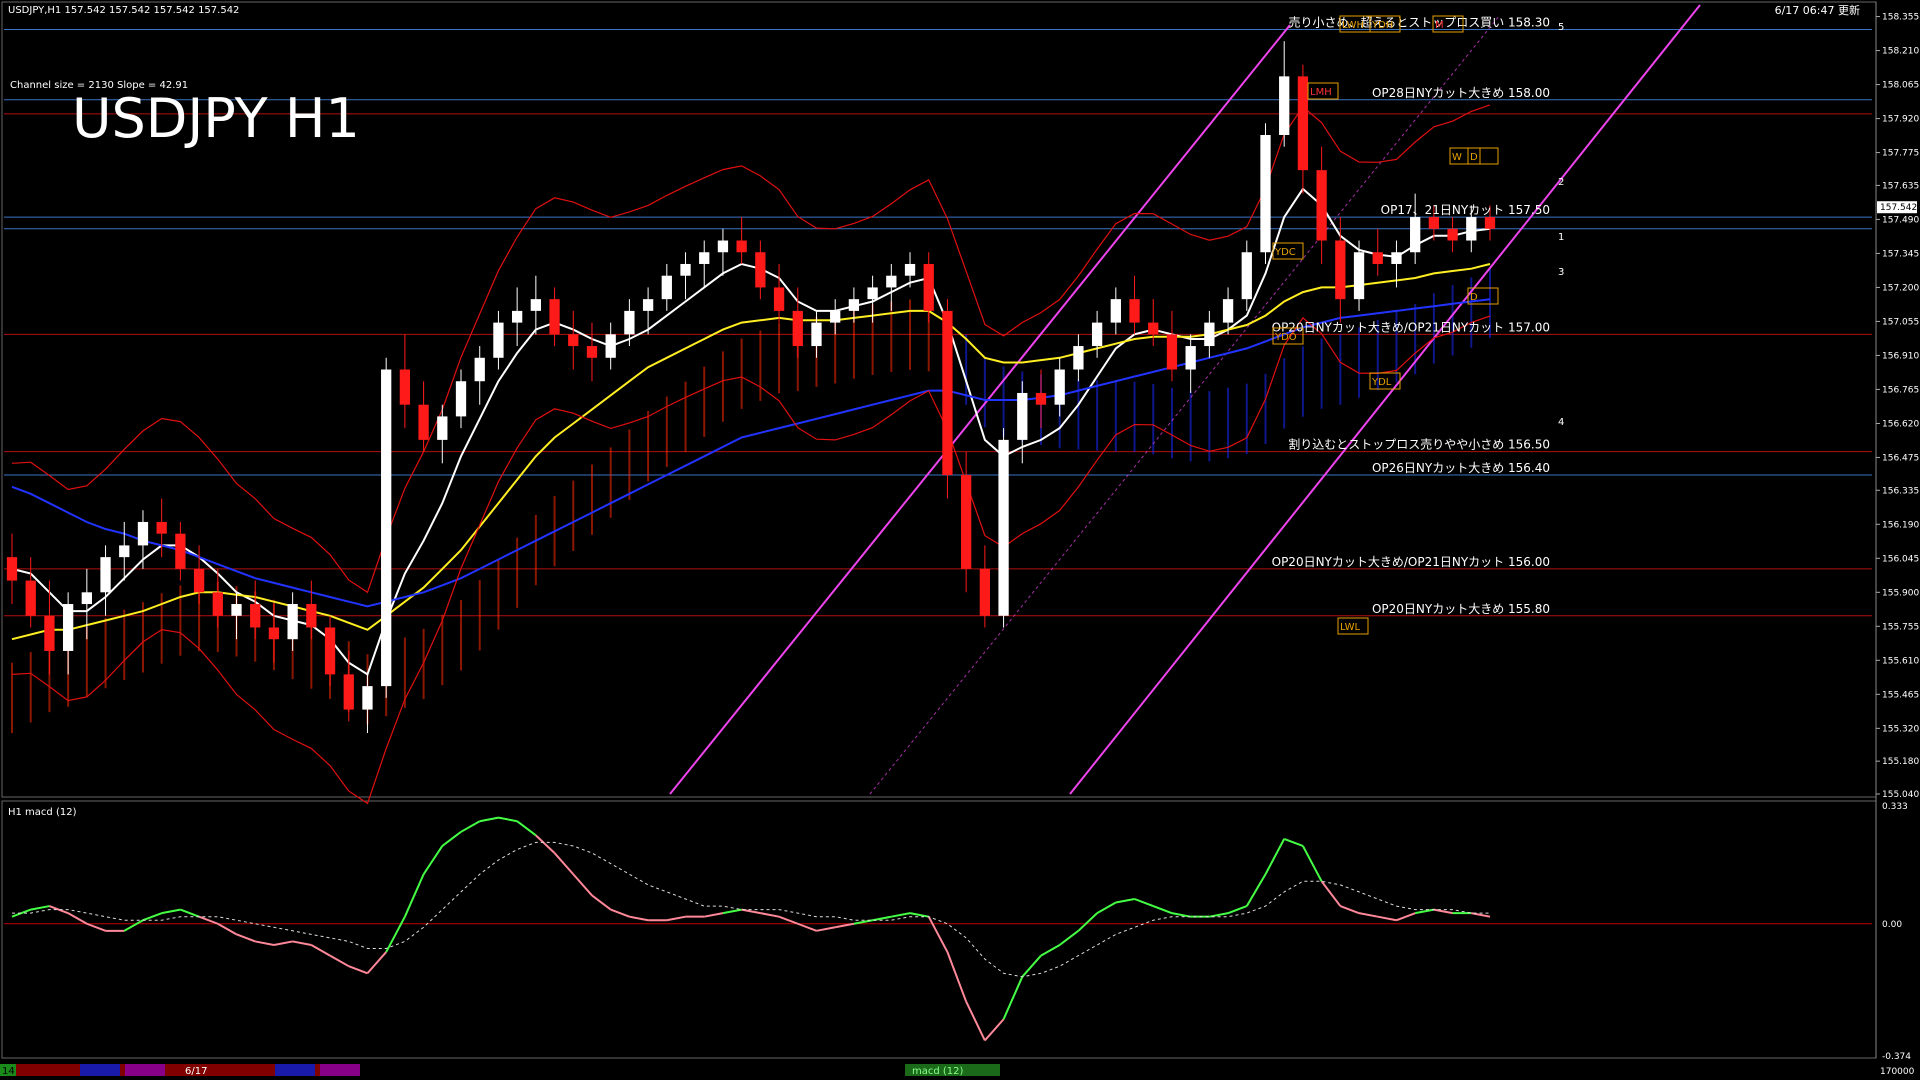 The height and width of the screenshot is (1080, 1920). Describe the element at coordinates (1900, 729) in the screenshot. I see `price-tick-label: 155.320` at that location.